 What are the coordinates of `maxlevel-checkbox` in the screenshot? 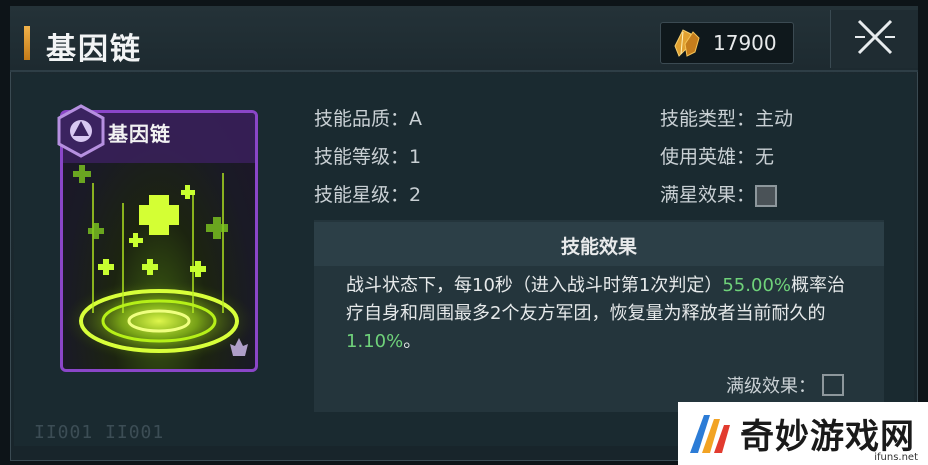 It's located at (833, 385).